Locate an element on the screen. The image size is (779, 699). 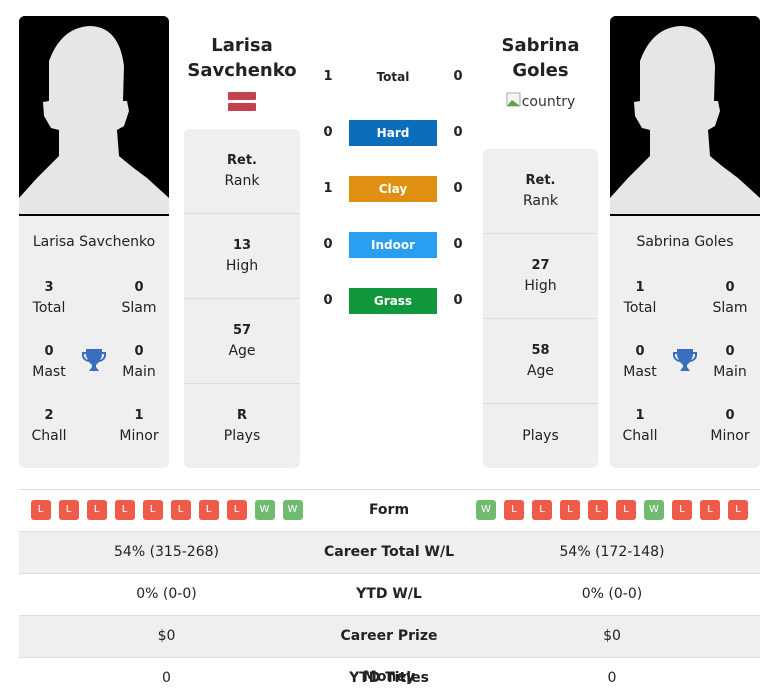
surface-grass-button: Grass is located at coordinates (393, 301).